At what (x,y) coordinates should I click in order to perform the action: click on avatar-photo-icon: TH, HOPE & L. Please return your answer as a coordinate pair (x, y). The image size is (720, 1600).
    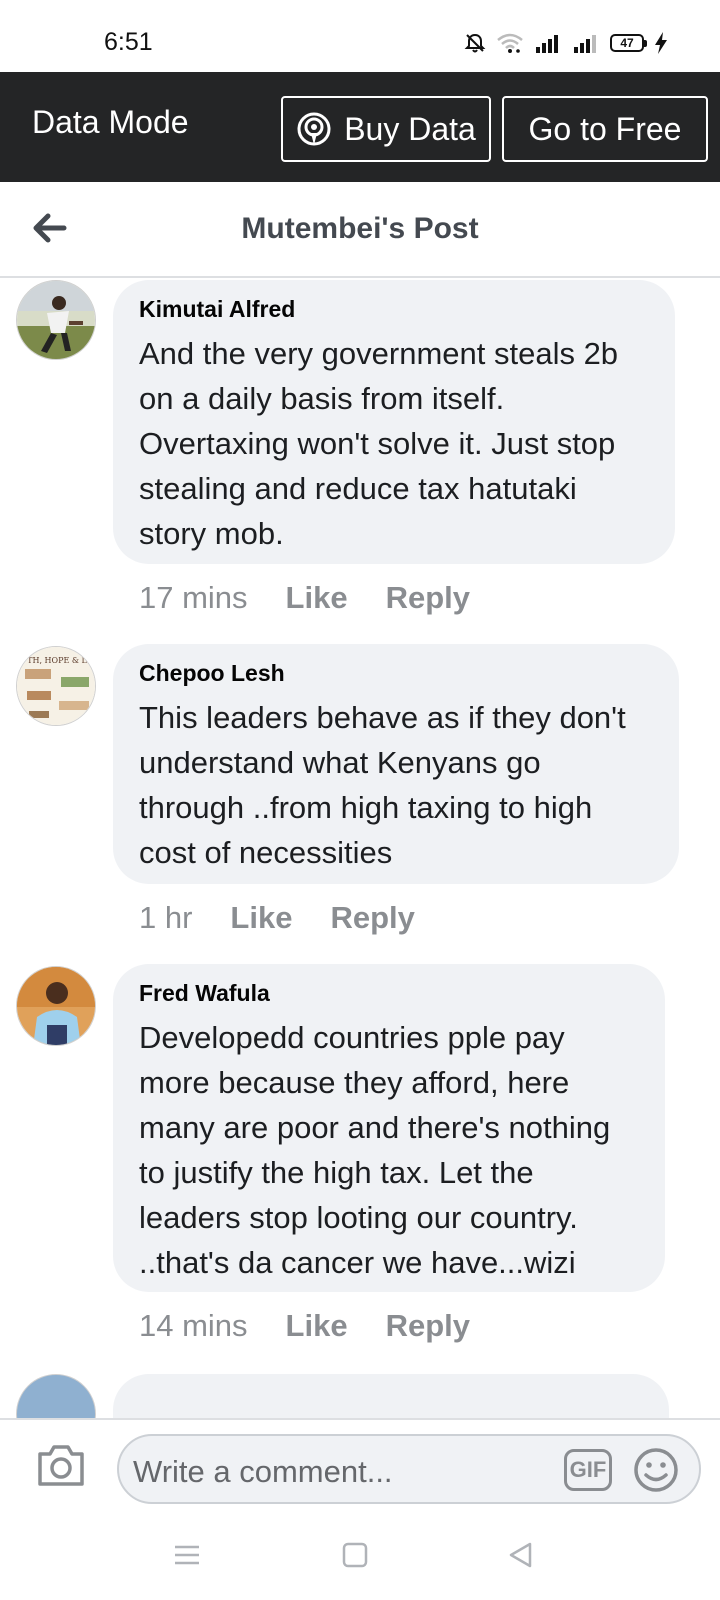
    Looking at the image, I should click on (56, 686).